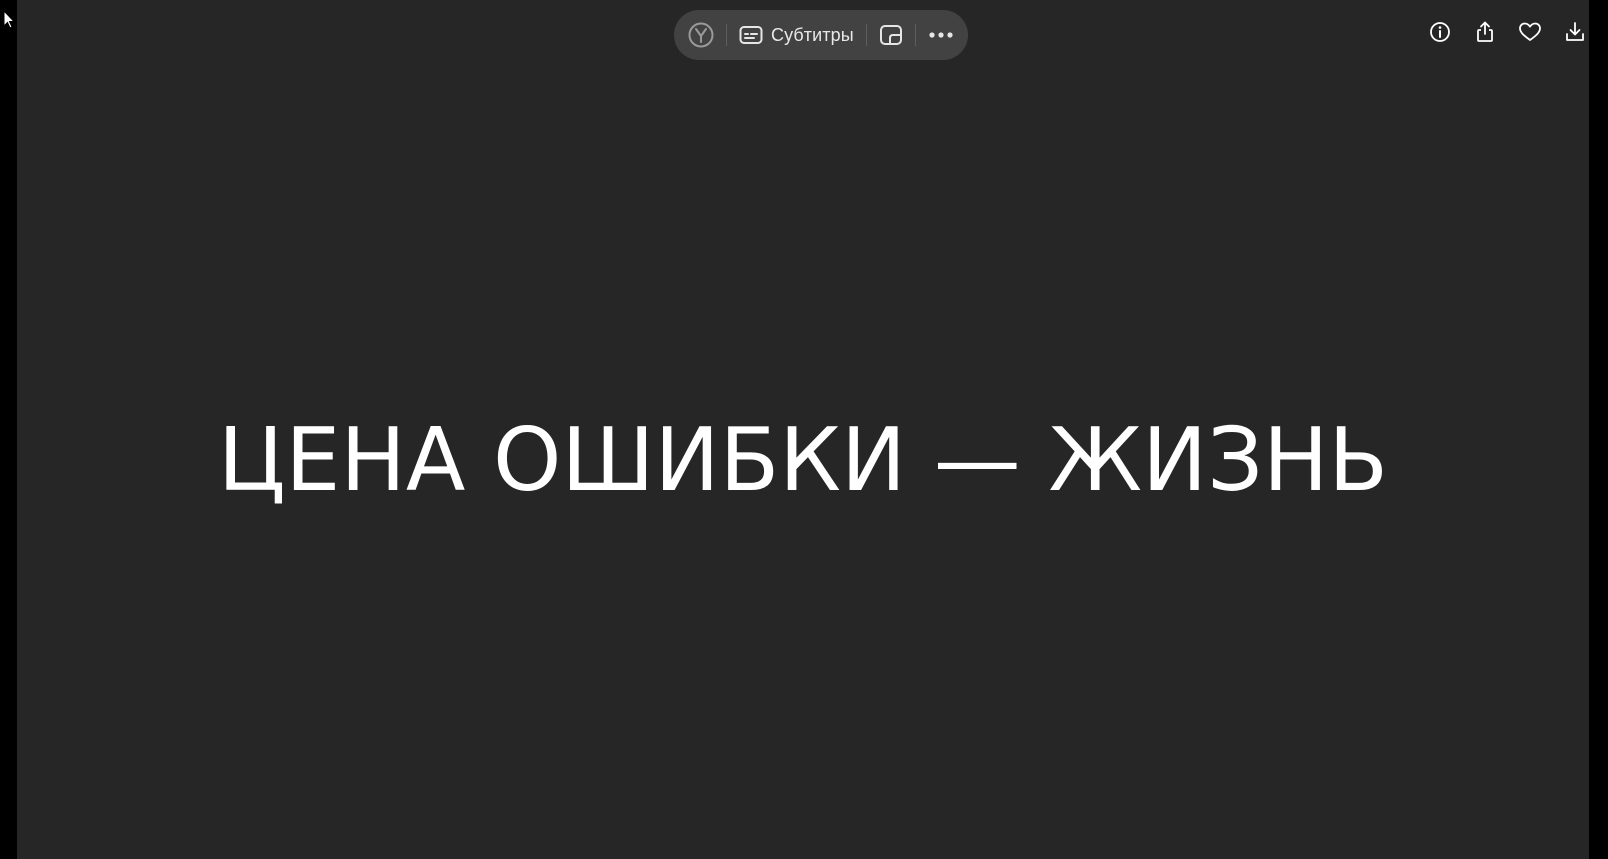 The height and width of the screenshot is (859, 1608). What do you see at coordinates (9, 19) in the screenshot?
I see `mouse-cursor-icon` at bounding box center [9, 19].